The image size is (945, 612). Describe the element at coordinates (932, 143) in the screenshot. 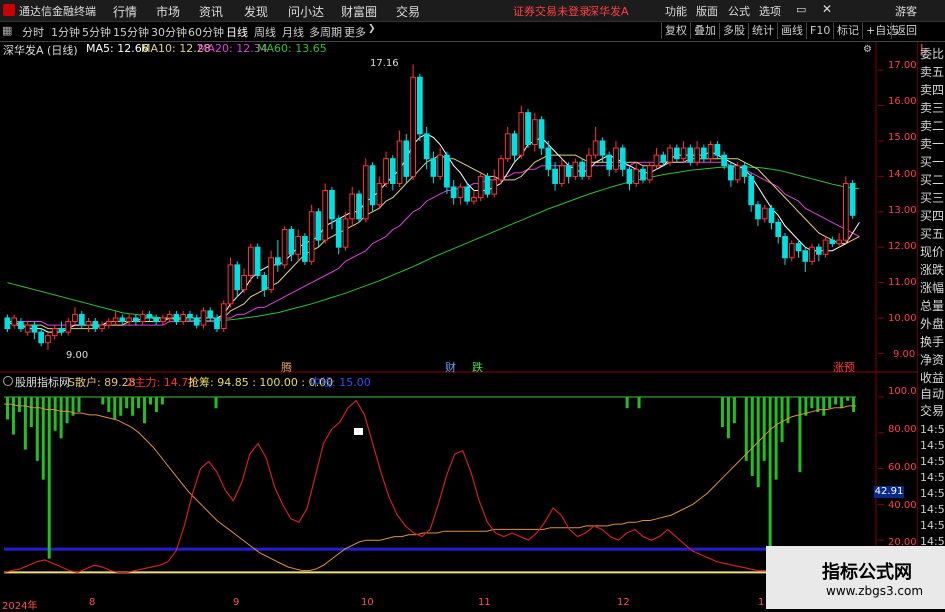

I see `side-item-sell1: 卖一` at that location.